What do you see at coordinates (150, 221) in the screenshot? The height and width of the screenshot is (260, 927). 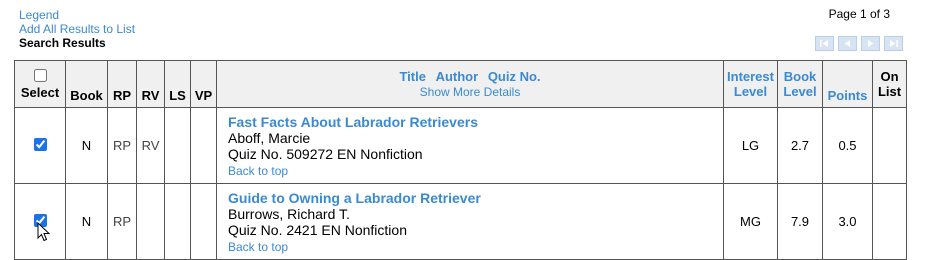 I see `rv-cell` at bounding box center [150, 221].